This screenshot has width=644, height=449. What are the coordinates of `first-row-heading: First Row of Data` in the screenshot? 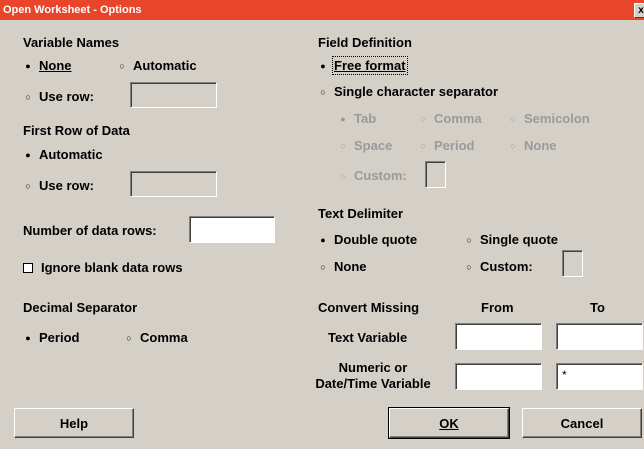 It's located at (76, 130).